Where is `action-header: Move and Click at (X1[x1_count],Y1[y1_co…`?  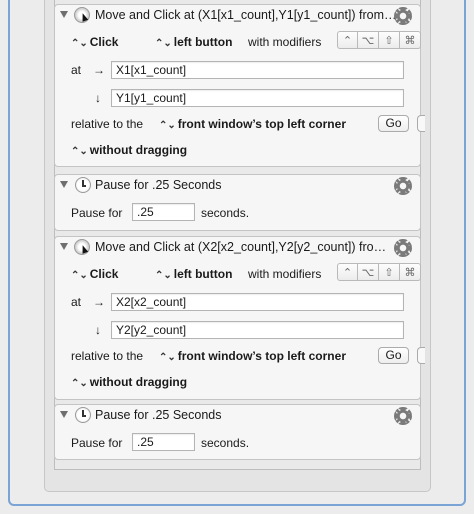 action-header: Move and Click at (X1[x1_count],Y1[y1_co… is located at coordinates (237, 16).